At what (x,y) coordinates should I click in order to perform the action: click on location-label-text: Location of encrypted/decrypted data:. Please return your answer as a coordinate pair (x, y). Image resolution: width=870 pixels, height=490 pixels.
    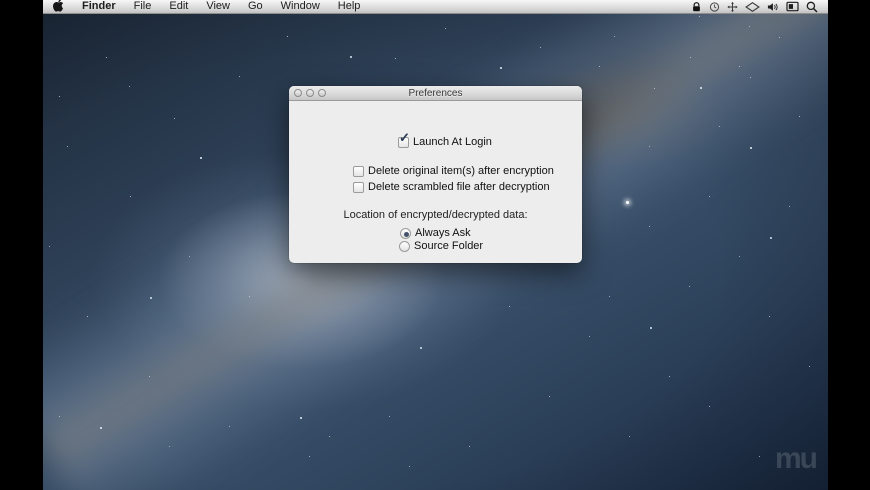
    Looking at the image, I should click on (435, 215).